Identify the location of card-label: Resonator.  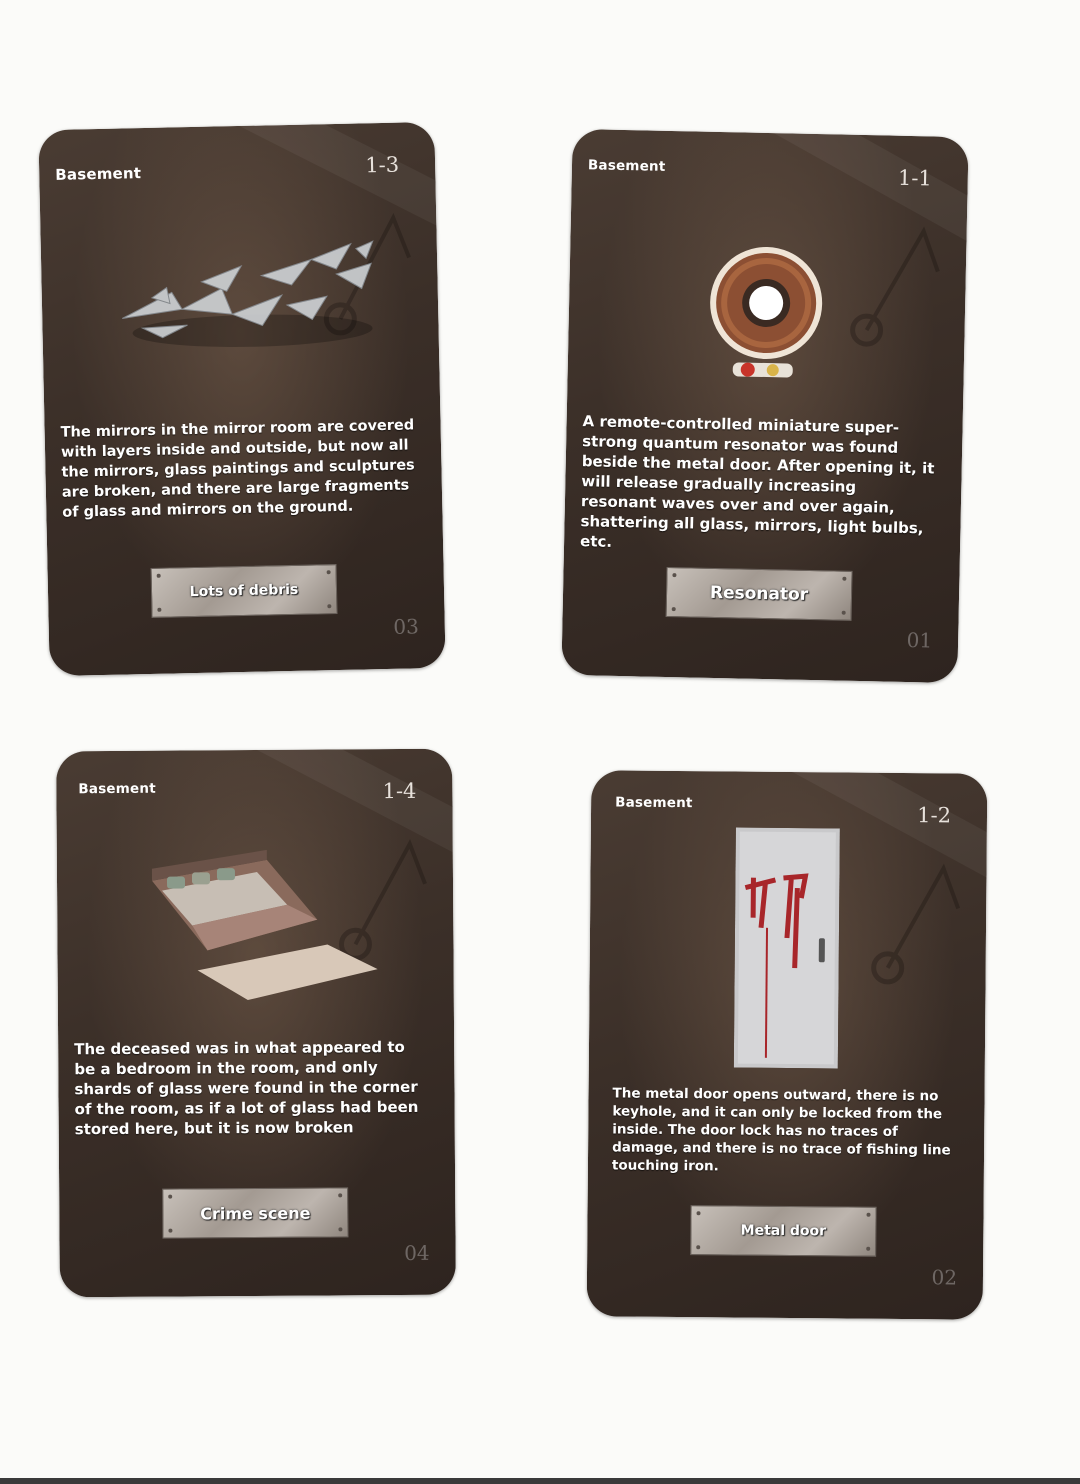
(759, 593).